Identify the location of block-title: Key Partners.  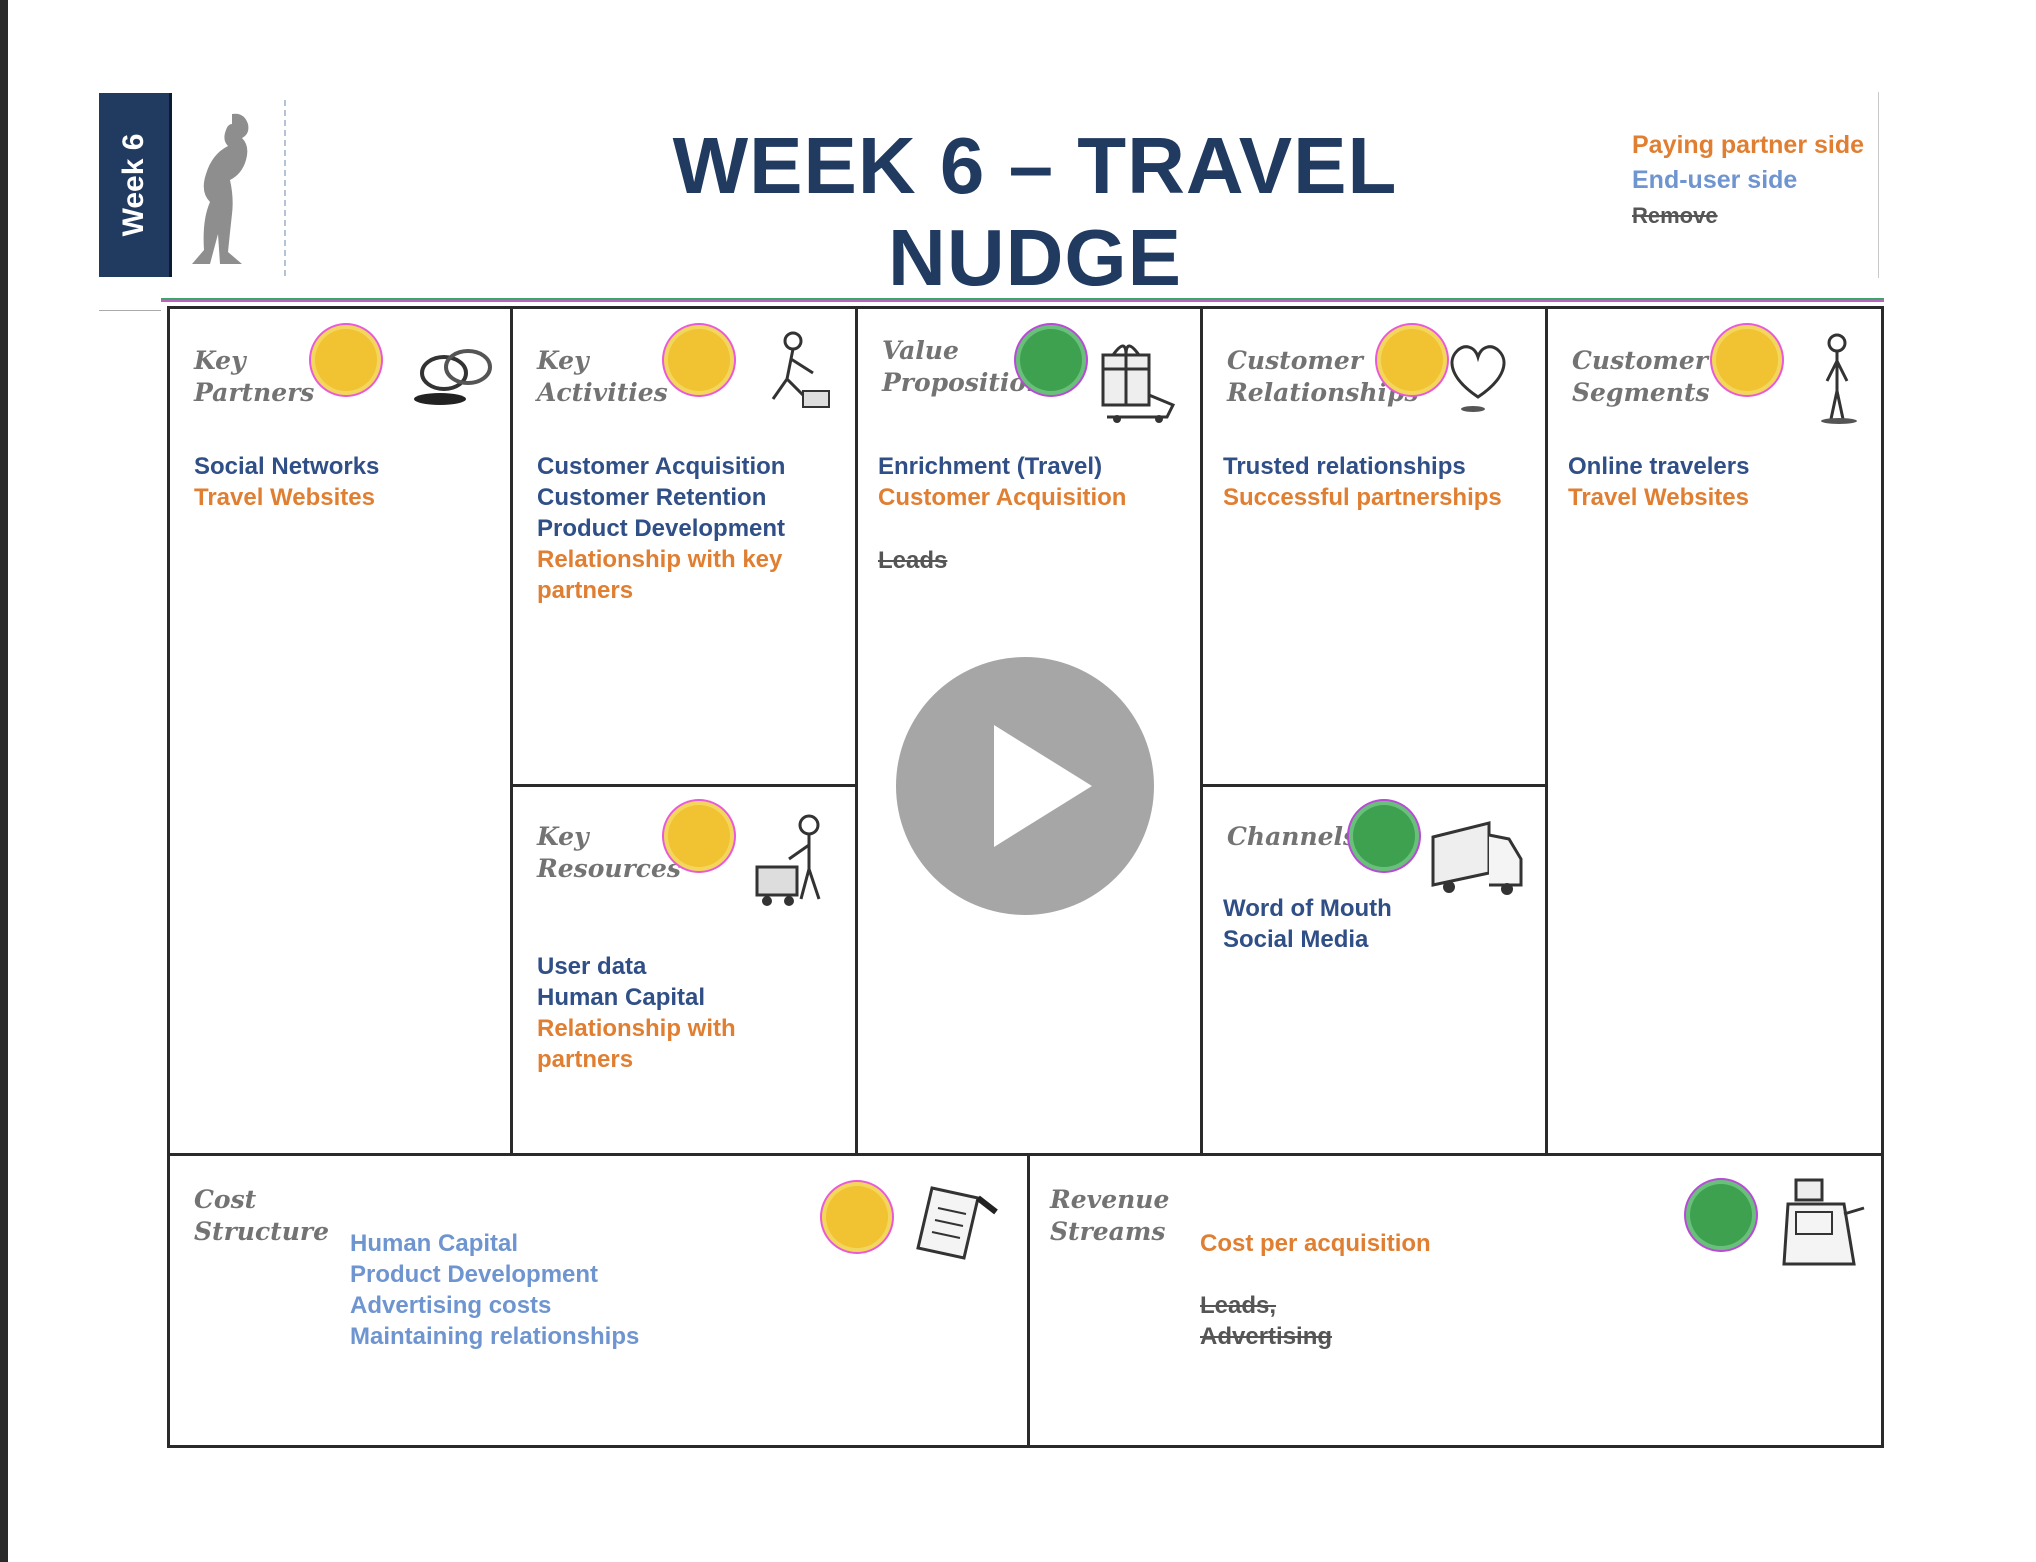
(254, 376).